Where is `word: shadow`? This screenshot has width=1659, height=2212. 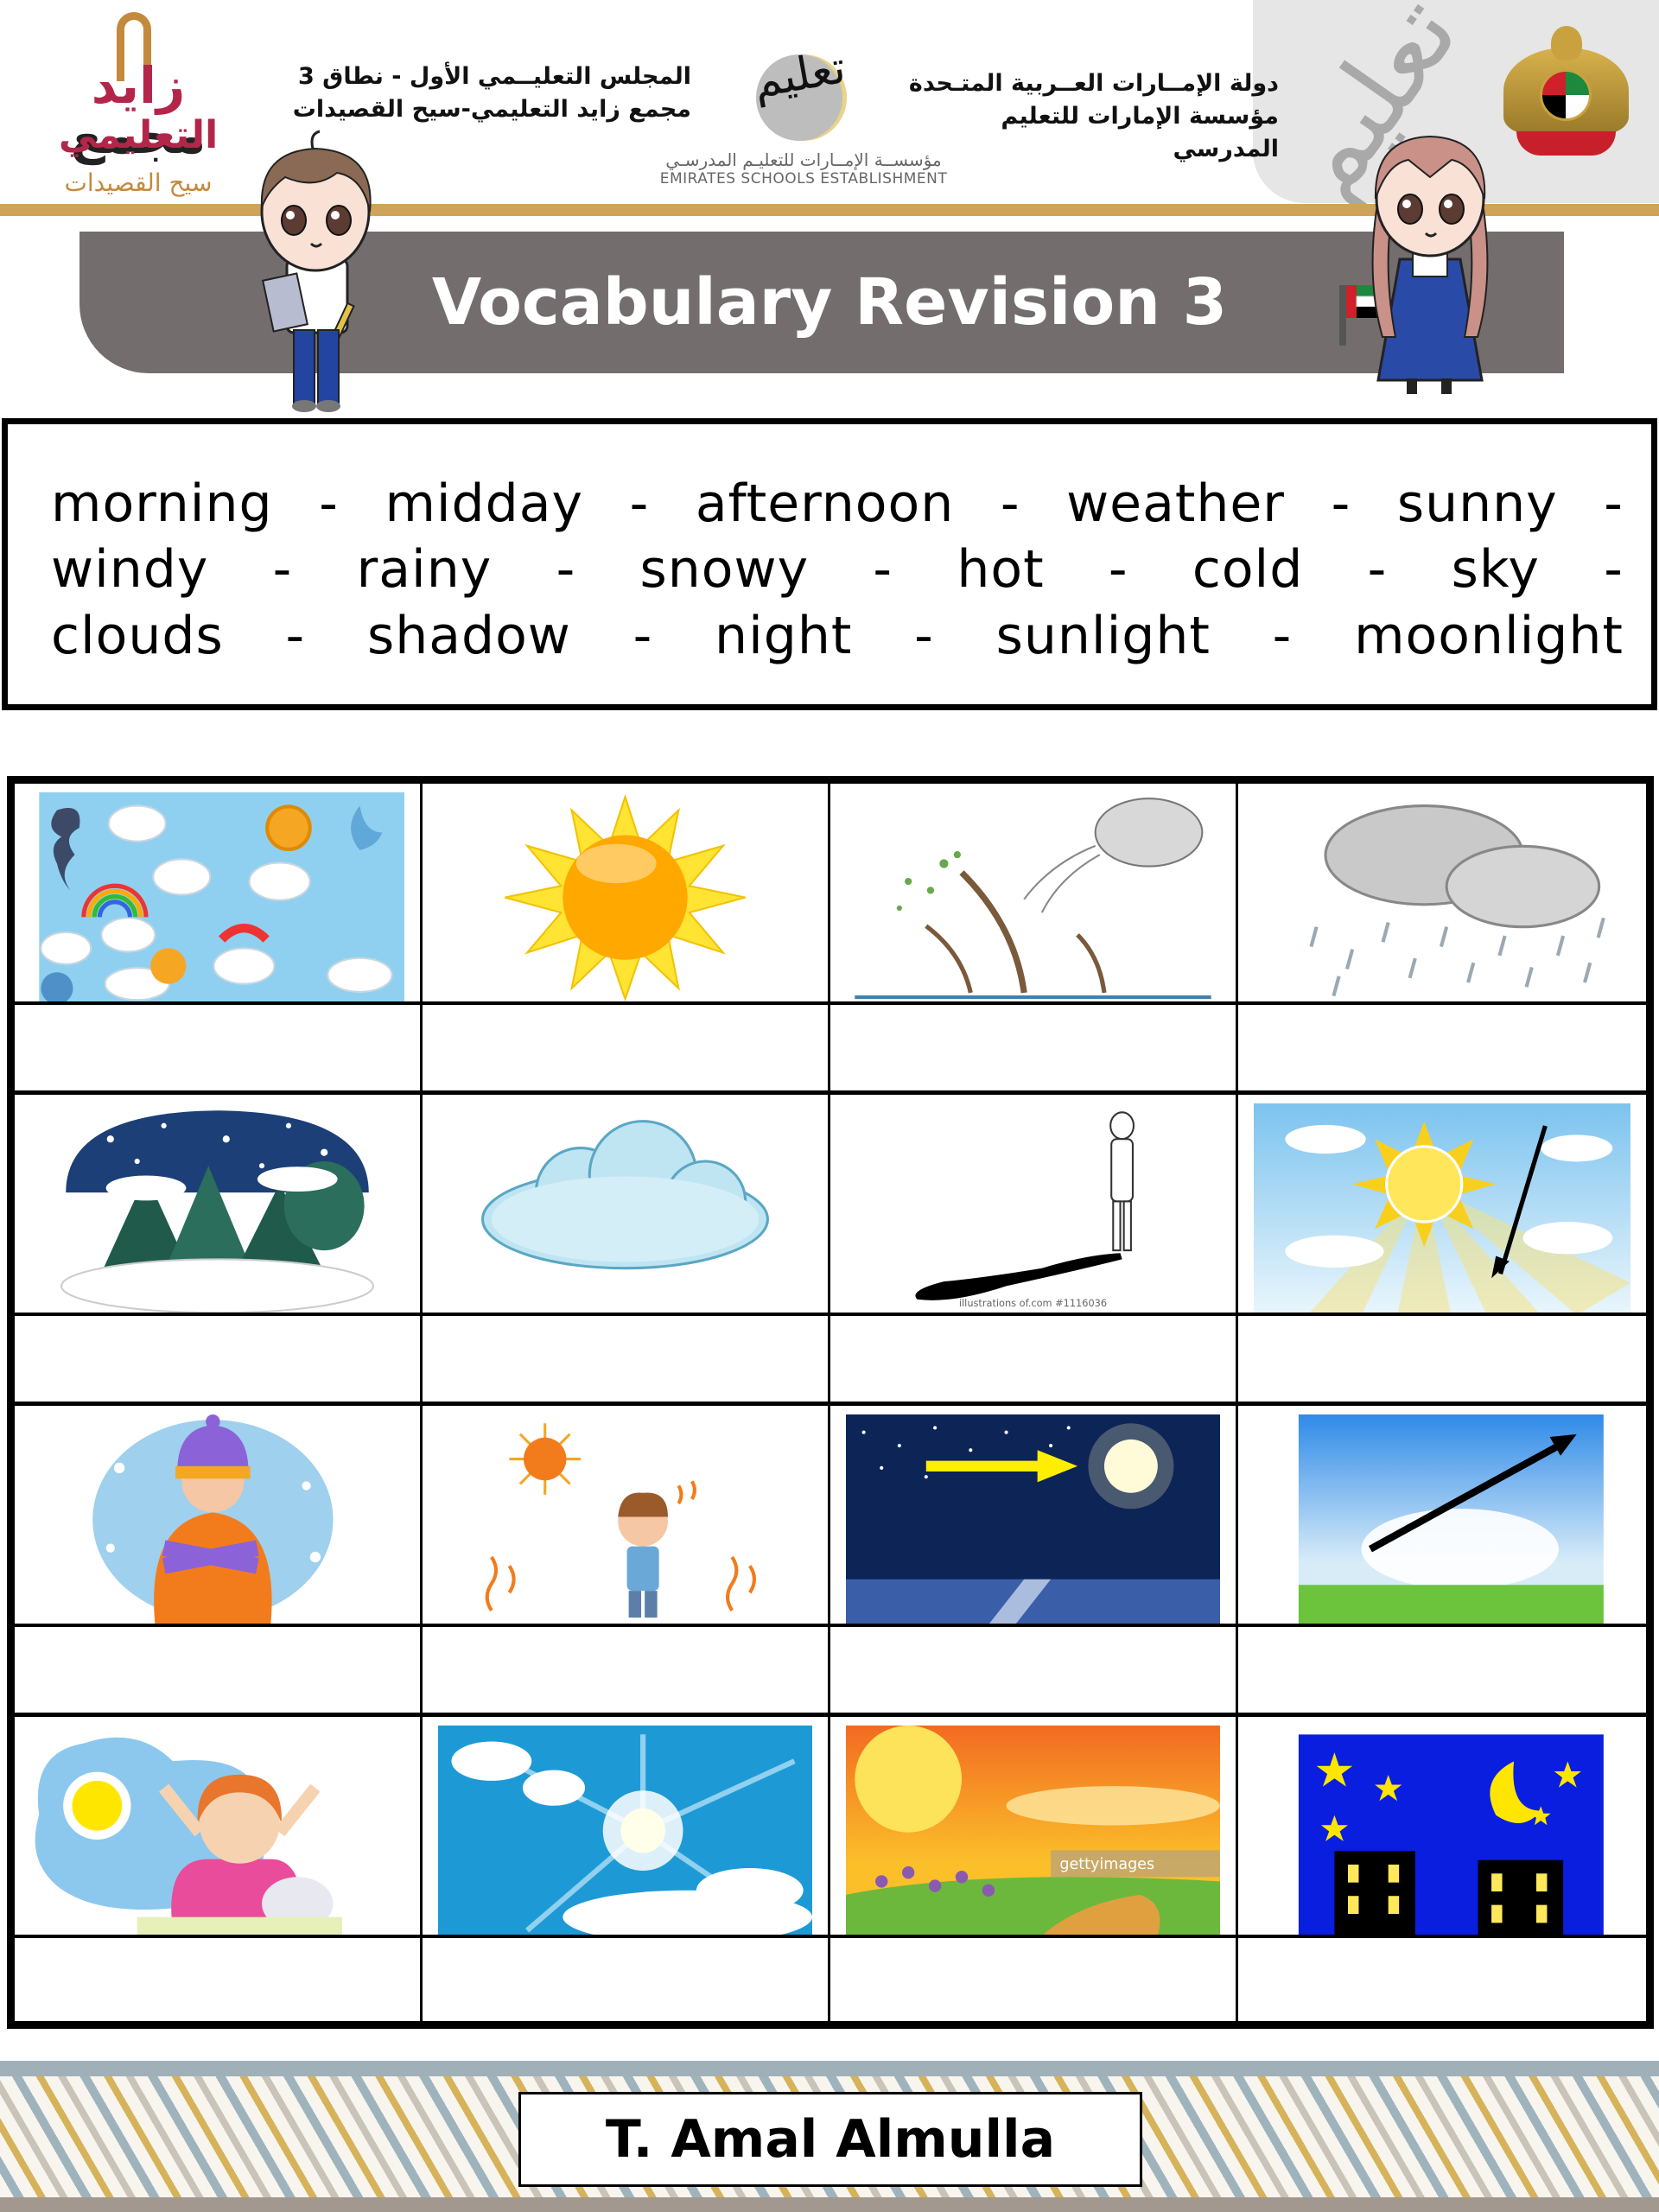 word: shadow is located at coordinates (468, 636).